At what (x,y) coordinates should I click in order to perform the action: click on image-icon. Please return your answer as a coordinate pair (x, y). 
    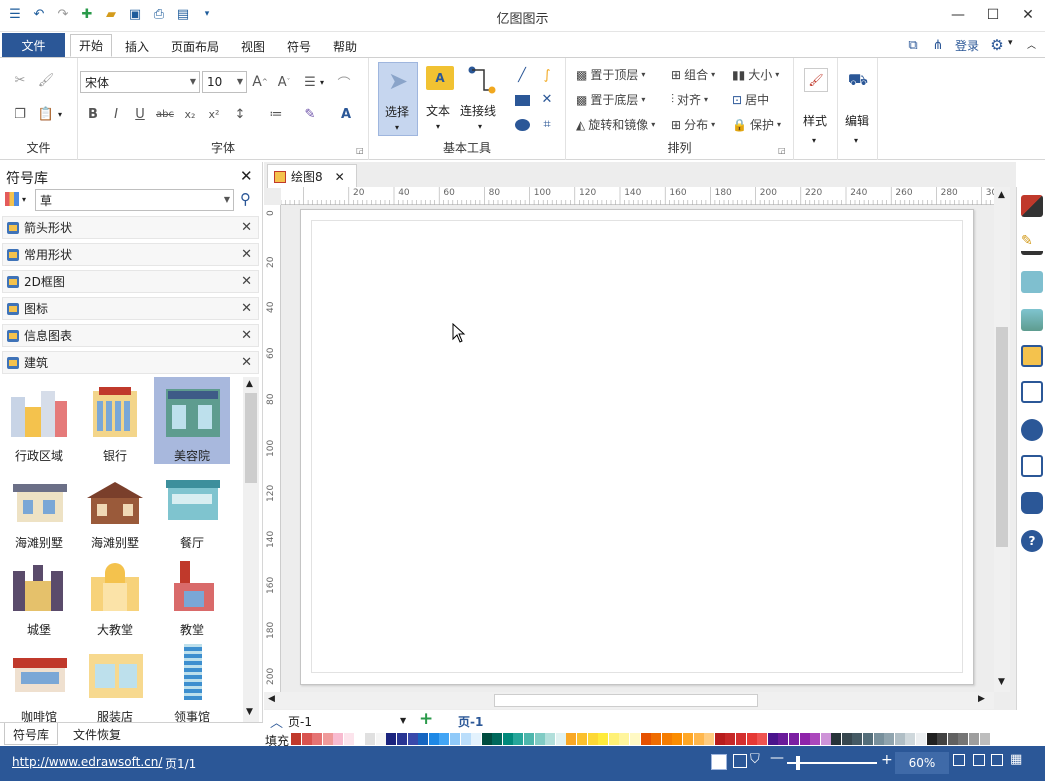
    Looking at the image, I should click on (1032, 320).